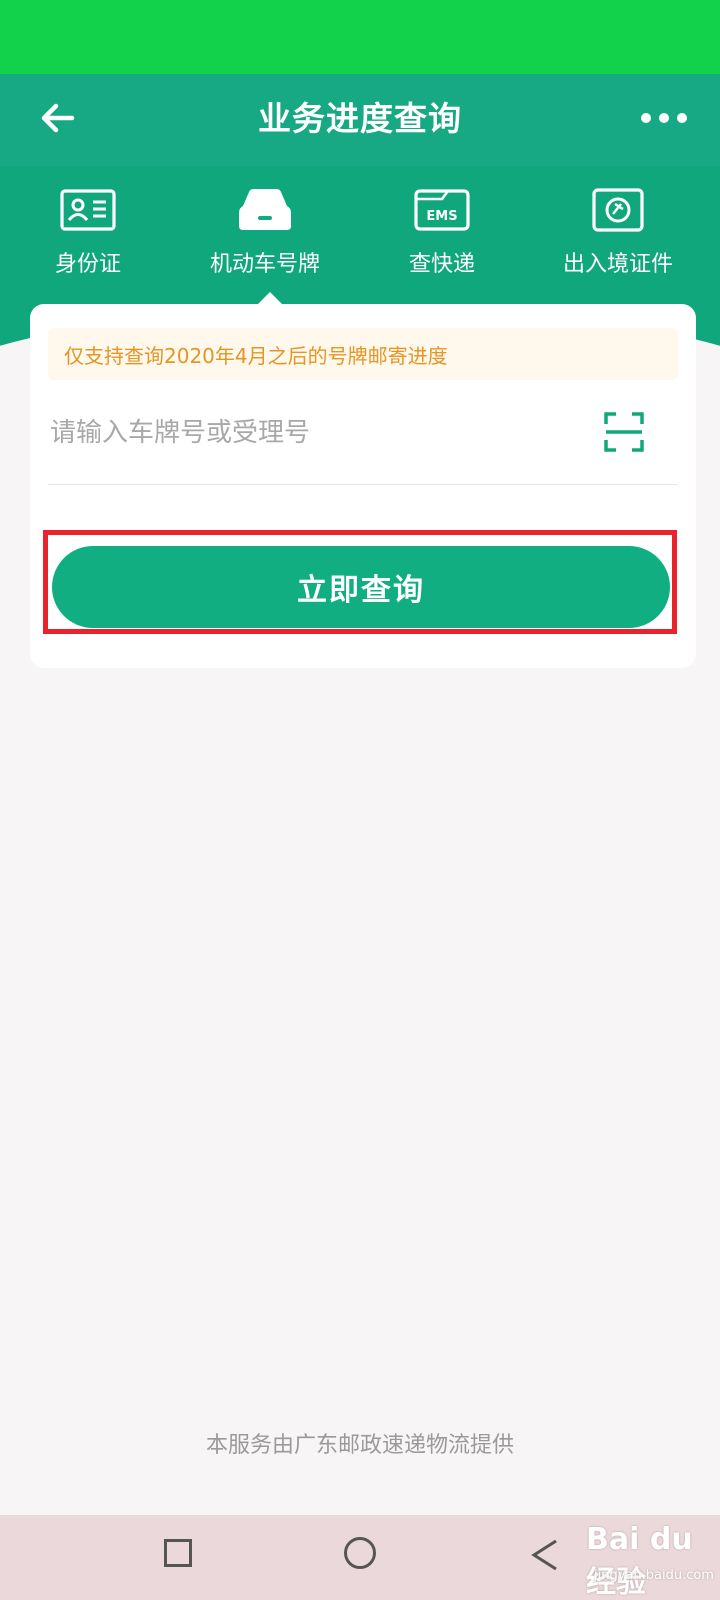  Describe the element at coordinates (315, 433) in the screenshot. I see `plate-number-input` at that location.